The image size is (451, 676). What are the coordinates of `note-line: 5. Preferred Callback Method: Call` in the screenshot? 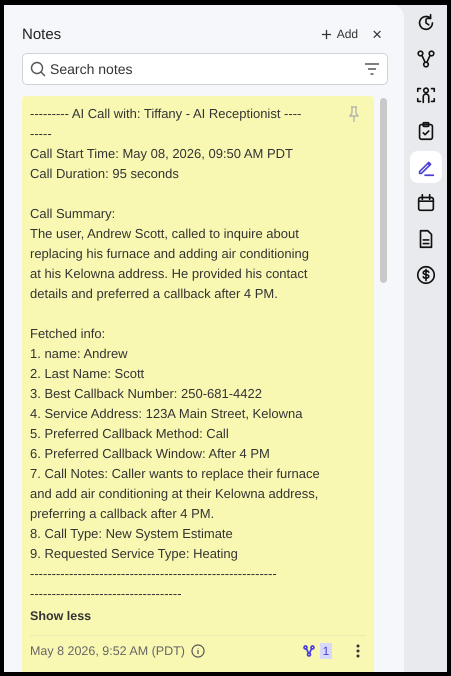 It's located at (129, 434).